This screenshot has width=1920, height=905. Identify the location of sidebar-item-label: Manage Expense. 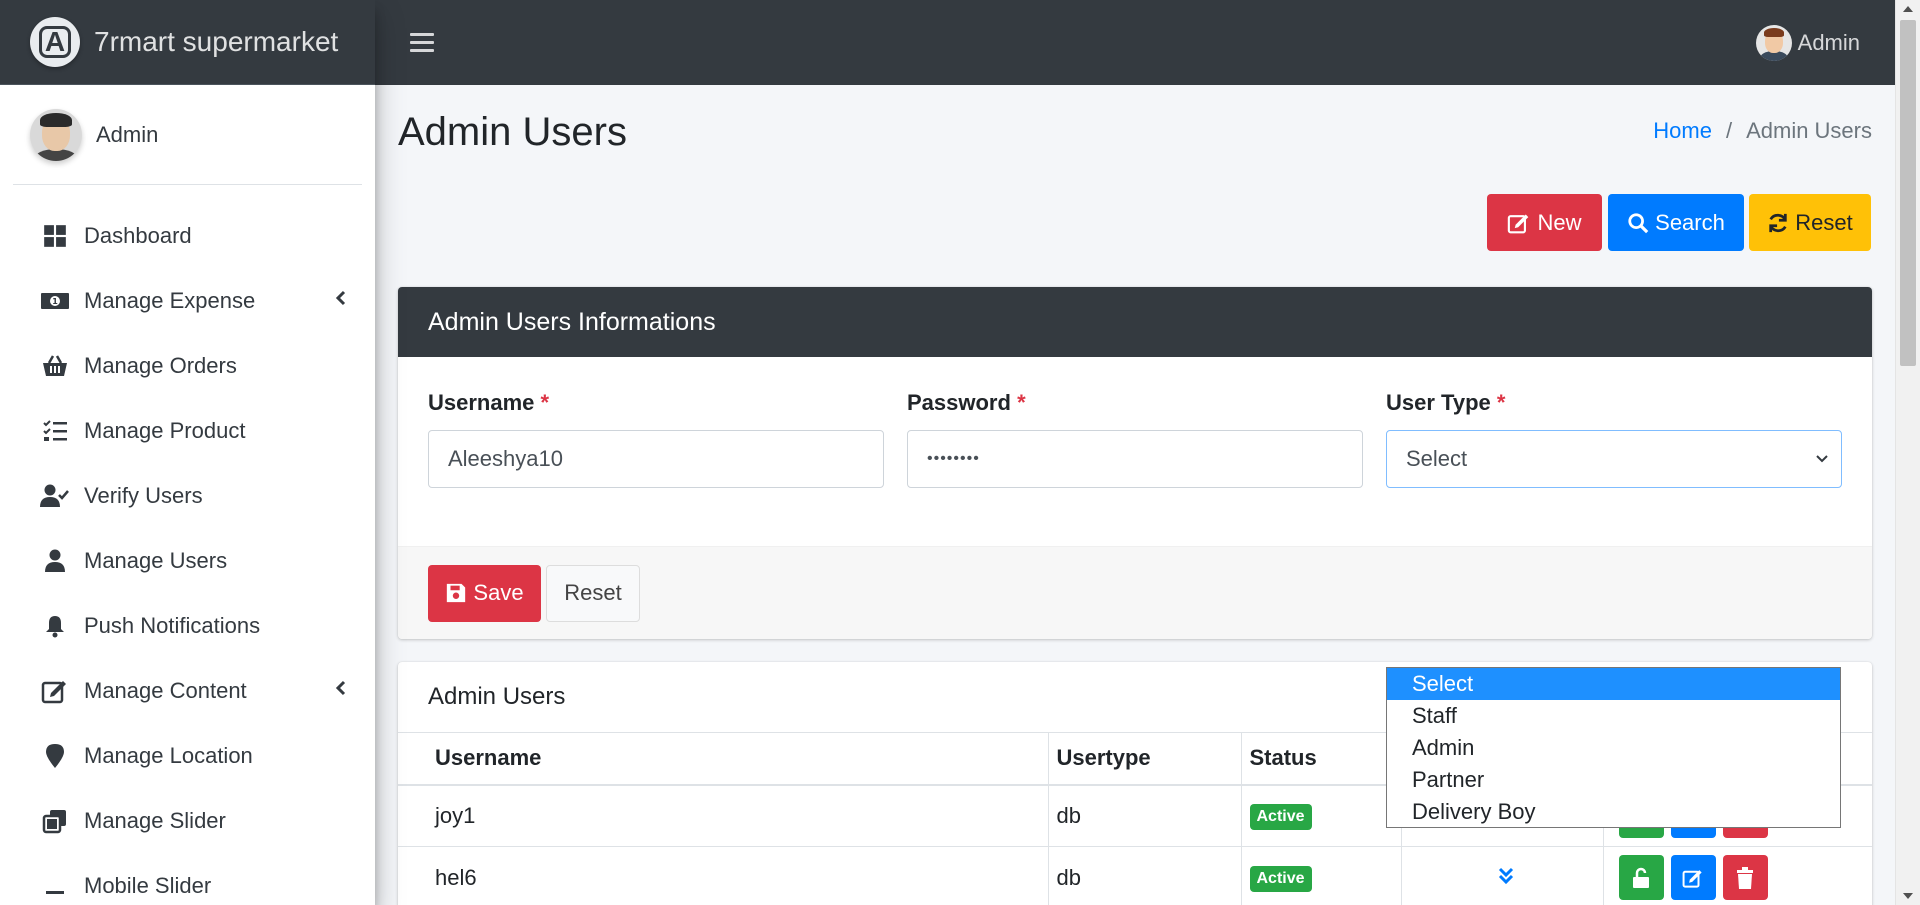
(170, 300).